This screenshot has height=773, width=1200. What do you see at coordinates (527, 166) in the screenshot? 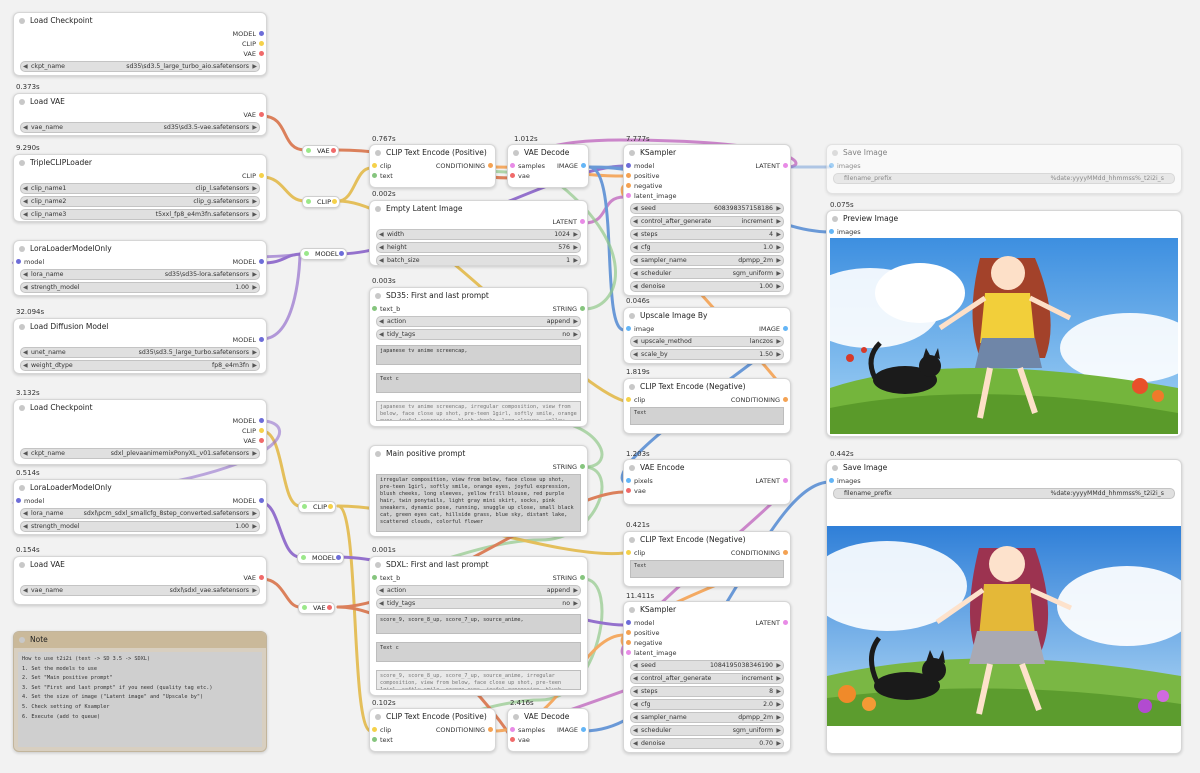
I see `input-samples: samples` at bounding box center [527, 166].